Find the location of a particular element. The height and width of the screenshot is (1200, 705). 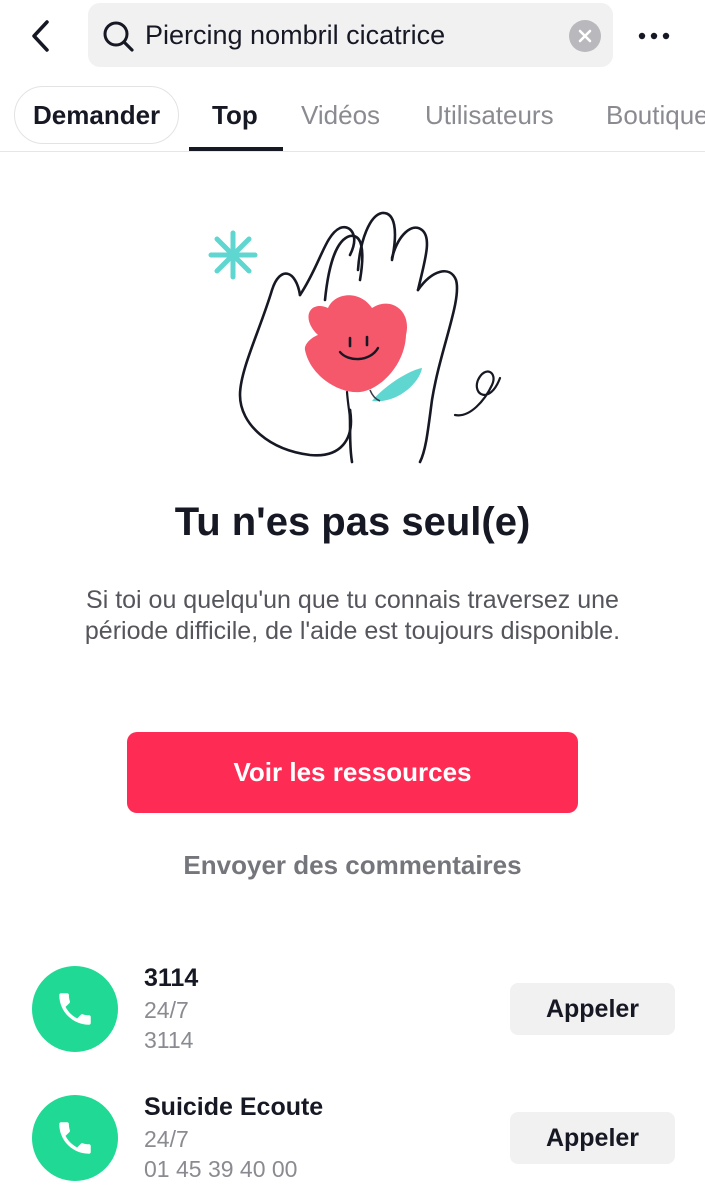

back-button is located at coordinates (40, 36).